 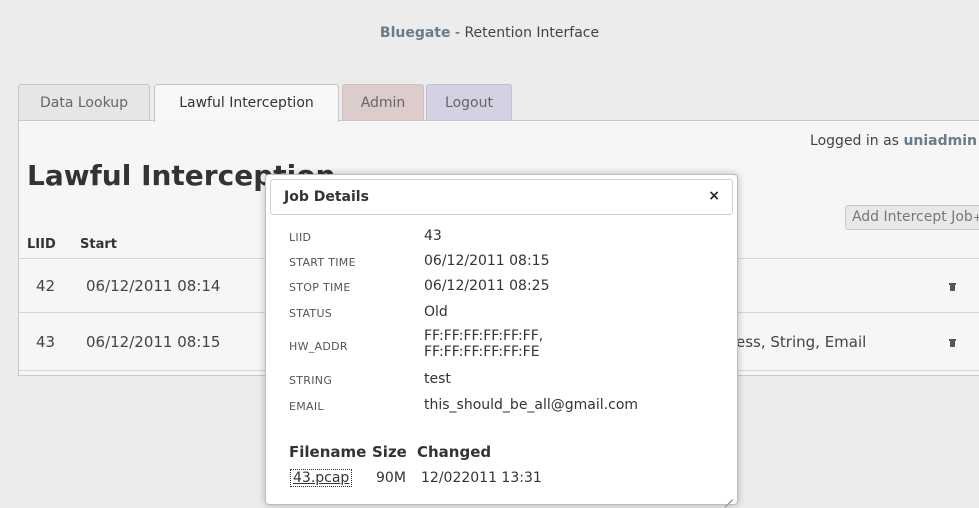 What do you see at coordinates (487, 261) in the screenshot?
I see `detail-value-start-time: 06/12/2011 08:15` at bounding box center [487, 261].